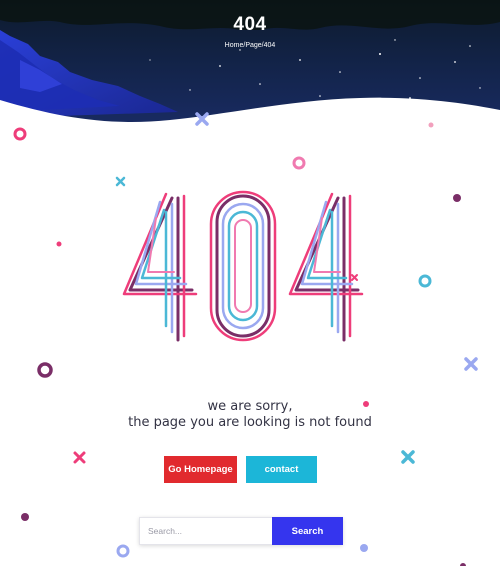  I want to click on error-404-illustration, so click(243, 266).